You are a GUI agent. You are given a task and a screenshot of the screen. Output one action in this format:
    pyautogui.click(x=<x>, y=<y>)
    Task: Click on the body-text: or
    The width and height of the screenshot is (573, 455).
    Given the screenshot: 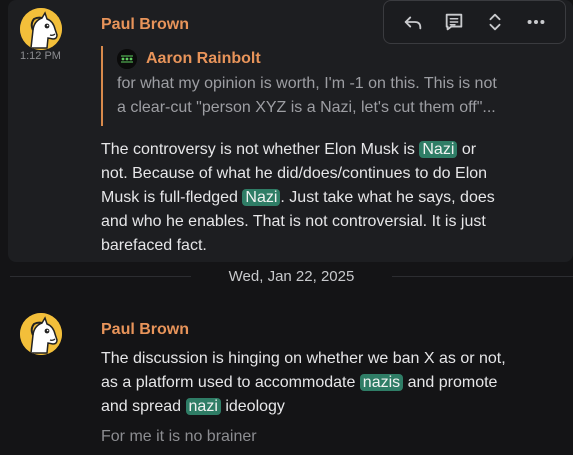 What is the action you would take?
    pyautogui.click(x=467, y=149)
    